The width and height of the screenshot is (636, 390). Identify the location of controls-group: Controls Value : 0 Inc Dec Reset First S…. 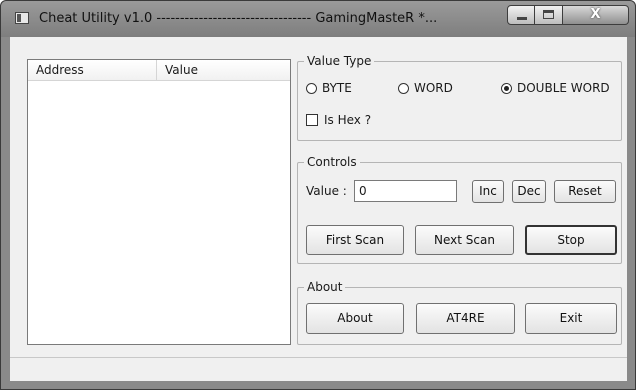
(459, 209).